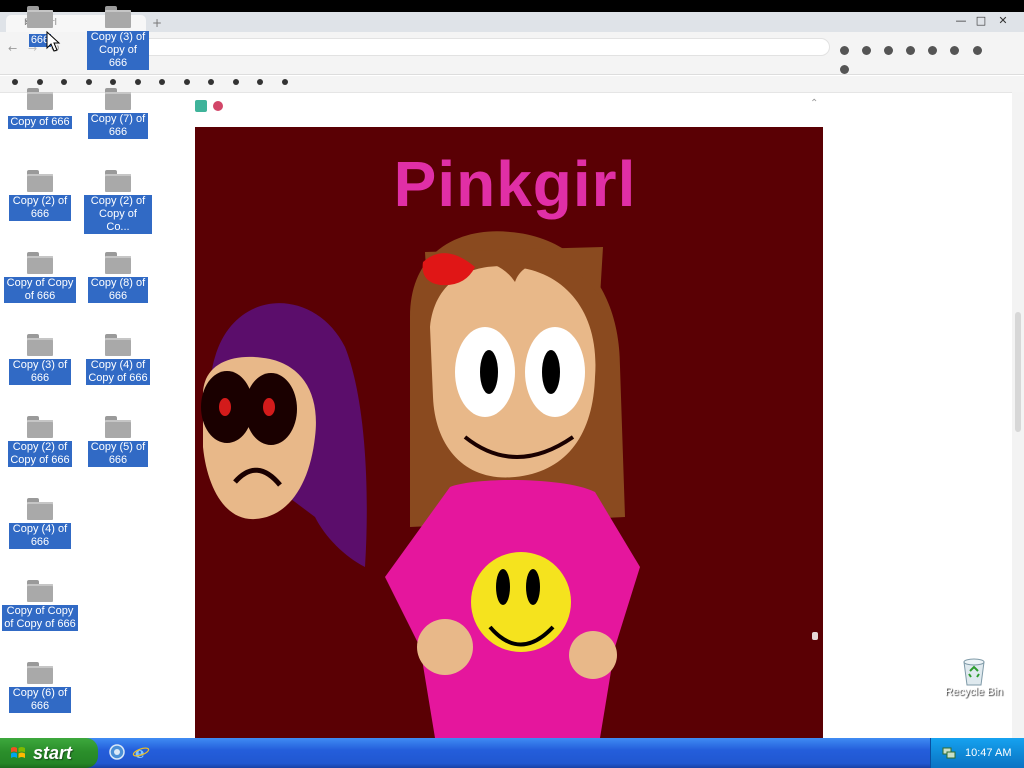 The width and height of the screenshot is (1024, 768). Describe the element at coordinates (512, 753) in the screenshot. I see `taskbar: start e 10:47 AM` at that location.